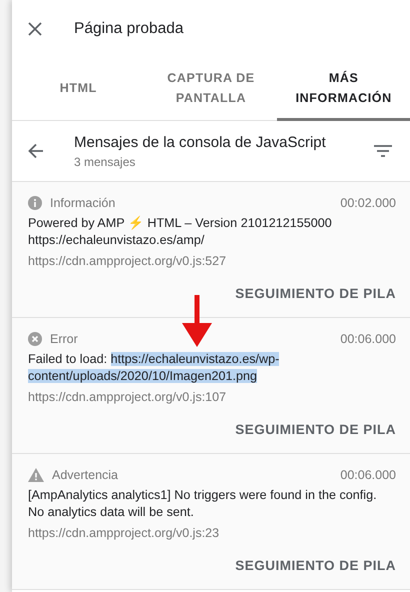  What do you see at coordinates (154, 368) in the screenshot?
I see `message-text: Failed to load: https://echaleunvistazo.es/wp-content/uploads/2020/10/Imagen201.png` at bounding box center [154, 368].